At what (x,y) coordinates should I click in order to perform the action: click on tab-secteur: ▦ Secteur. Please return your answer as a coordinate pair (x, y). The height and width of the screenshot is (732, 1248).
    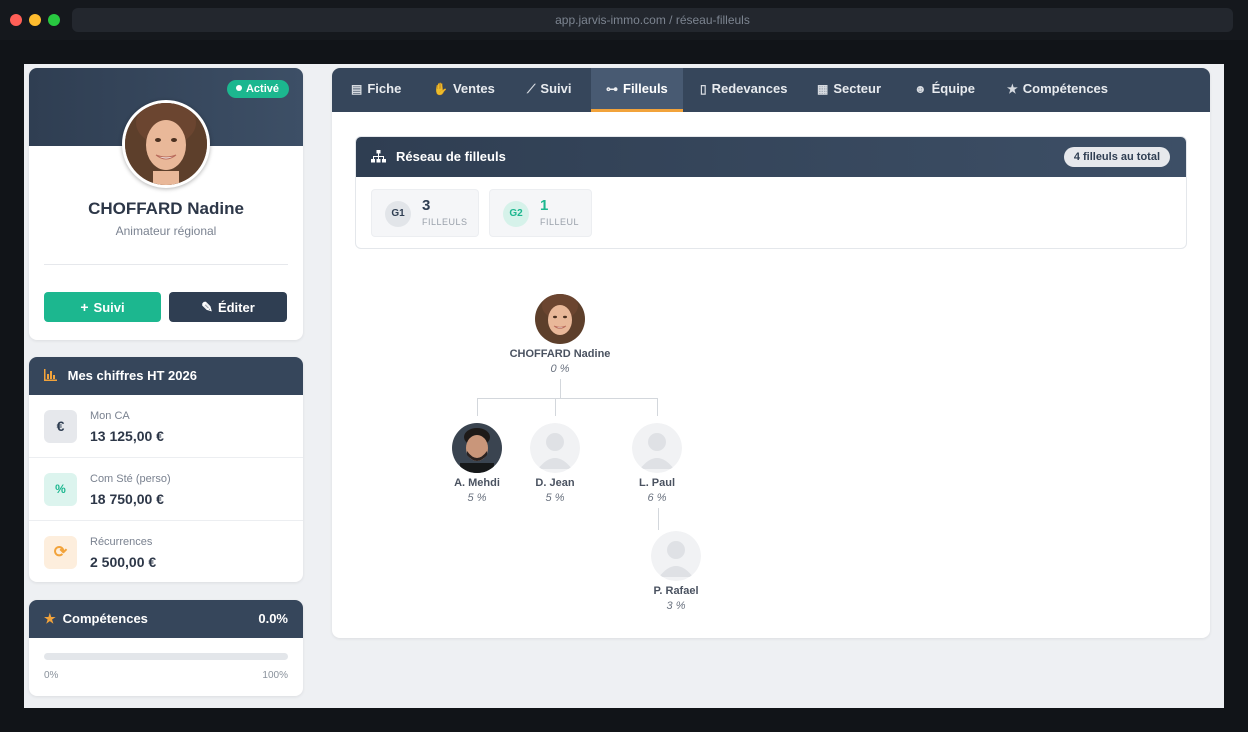
    Looking at the image, I should click on (849, 90).